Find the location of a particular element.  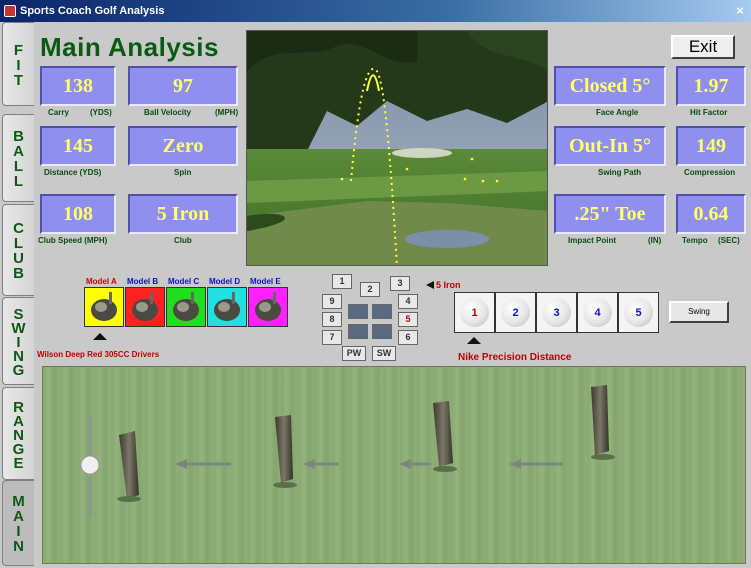

distance-readout: 145 is located at coordinates (78, 146).